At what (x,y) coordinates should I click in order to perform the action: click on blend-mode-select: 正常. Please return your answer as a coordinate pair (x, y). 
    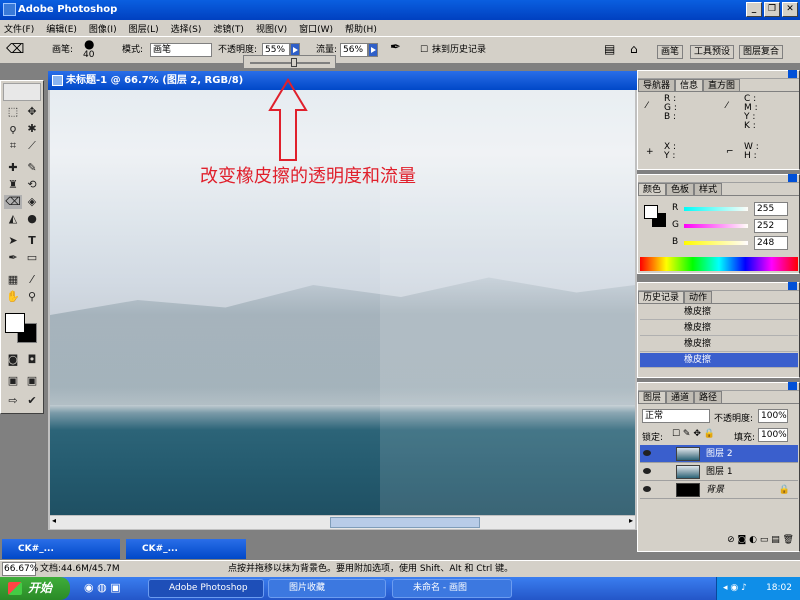
    Looking at the image, I should click on (676, 416).